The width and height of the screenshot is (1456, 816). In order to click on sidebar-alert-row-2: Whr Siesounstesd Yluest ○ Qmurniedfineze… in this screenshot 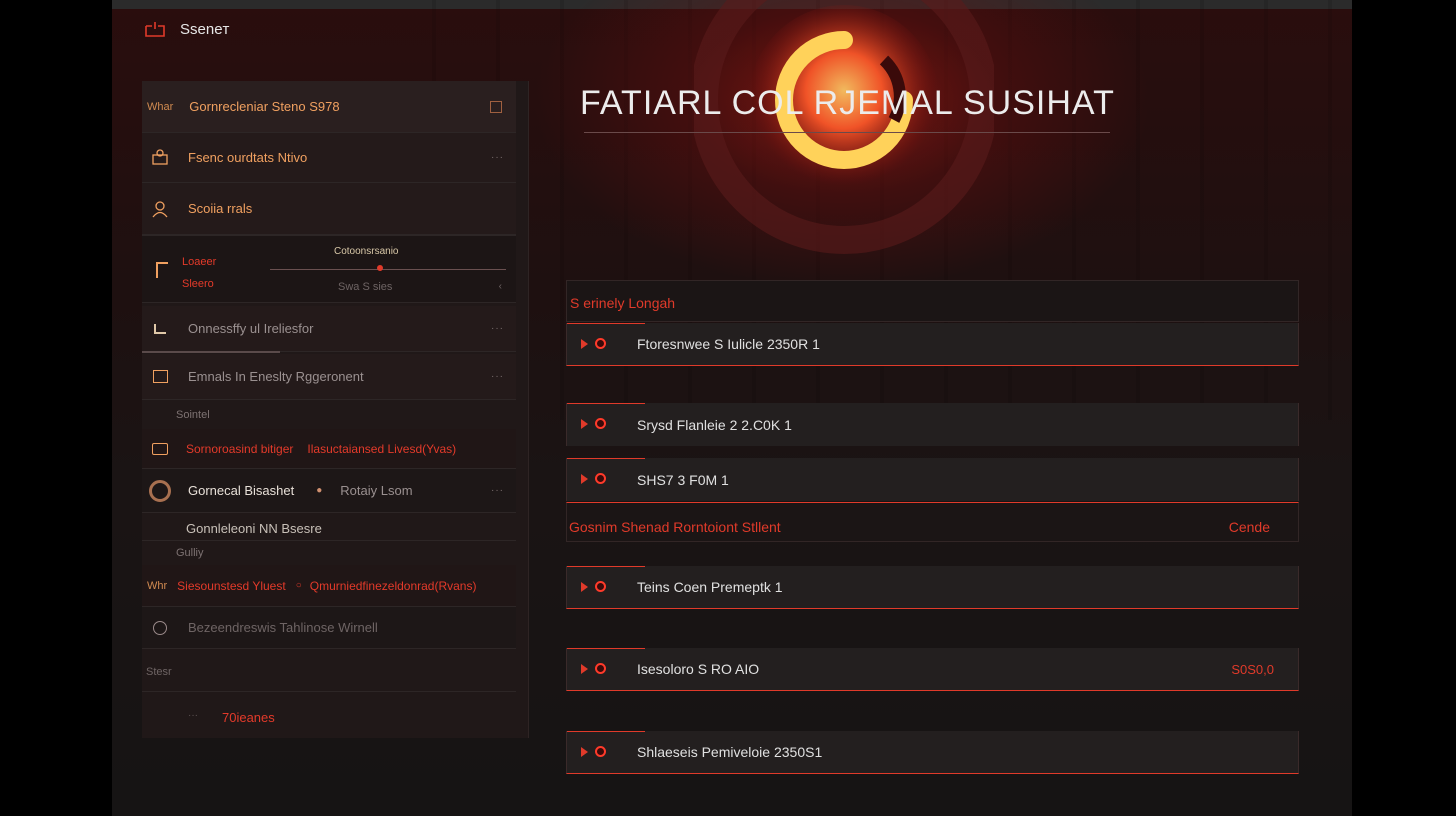, I will do `click(329, 586)`.